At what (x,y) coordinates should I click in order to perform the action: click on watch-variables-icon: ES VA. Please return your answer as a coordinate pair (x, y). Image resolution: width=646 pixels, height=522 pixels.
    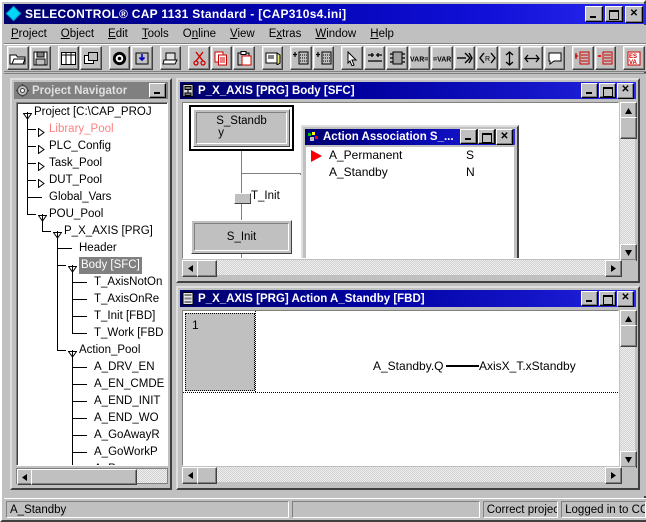
    Looking at the image, I should click on (634, 58).